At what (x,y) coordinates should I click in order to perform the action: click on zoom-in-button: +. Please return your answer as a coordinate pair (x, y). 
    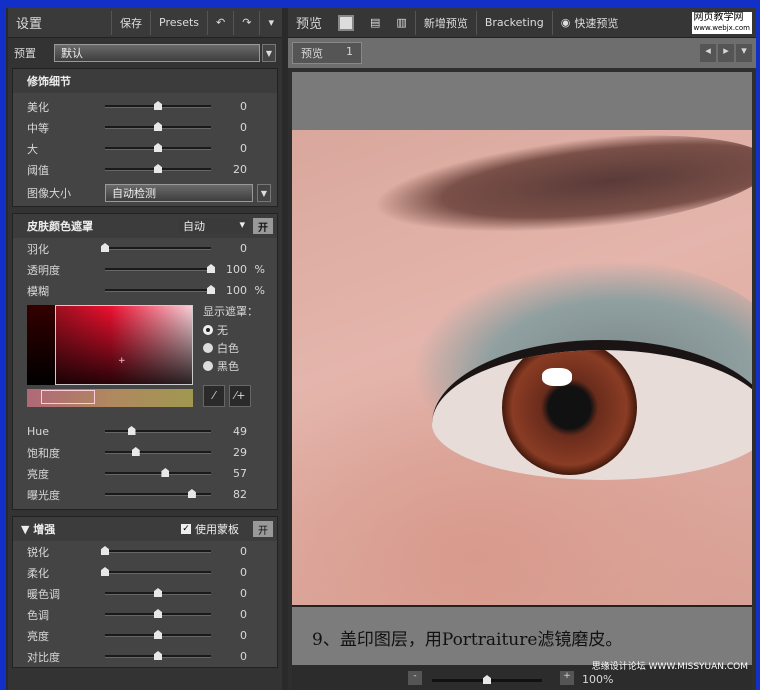
    Looking at the image, I should click on (567, 678).